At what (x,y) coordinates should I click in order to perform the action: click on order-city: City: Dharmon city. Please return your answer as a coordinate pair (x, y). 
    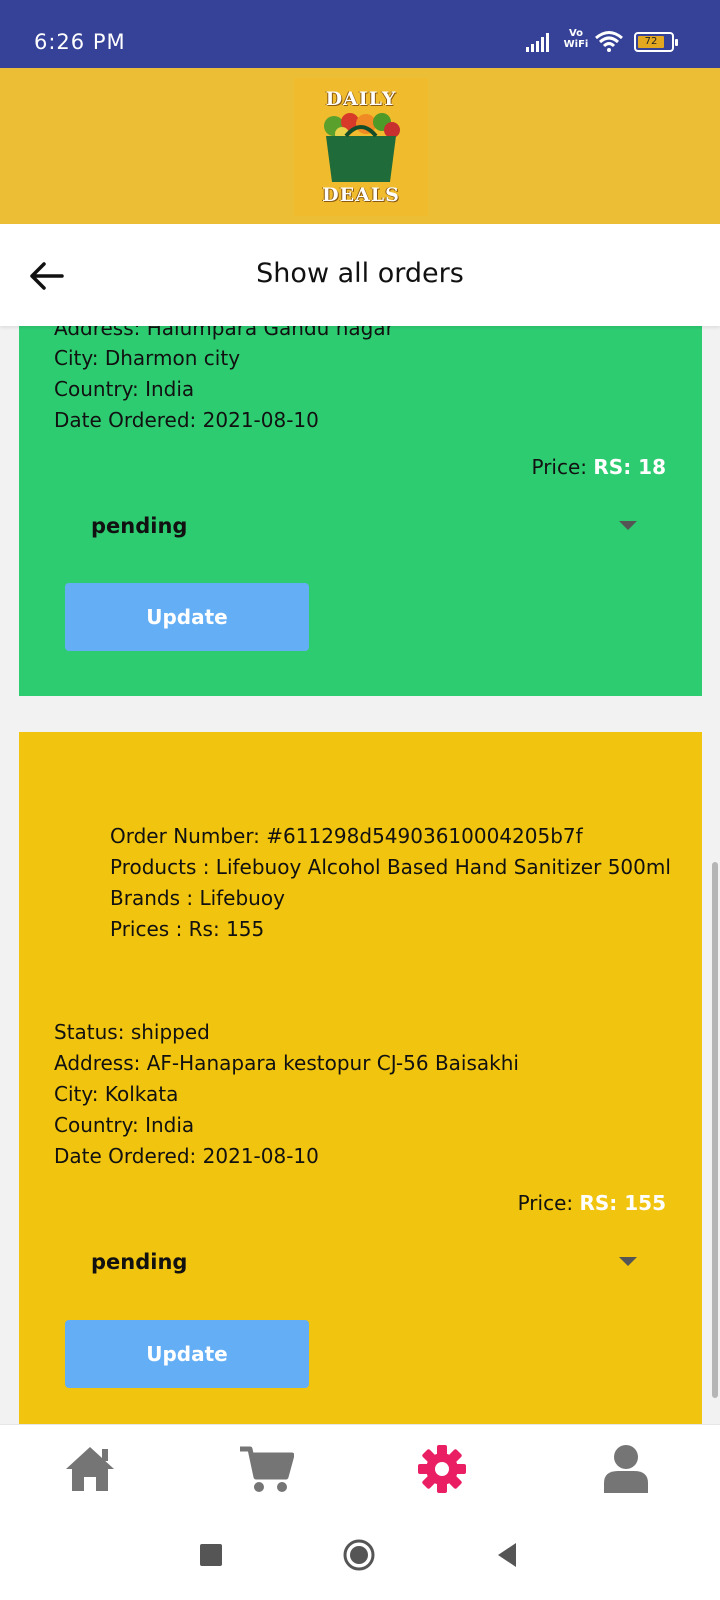
    Looking at the image, I should click on (147, 358).